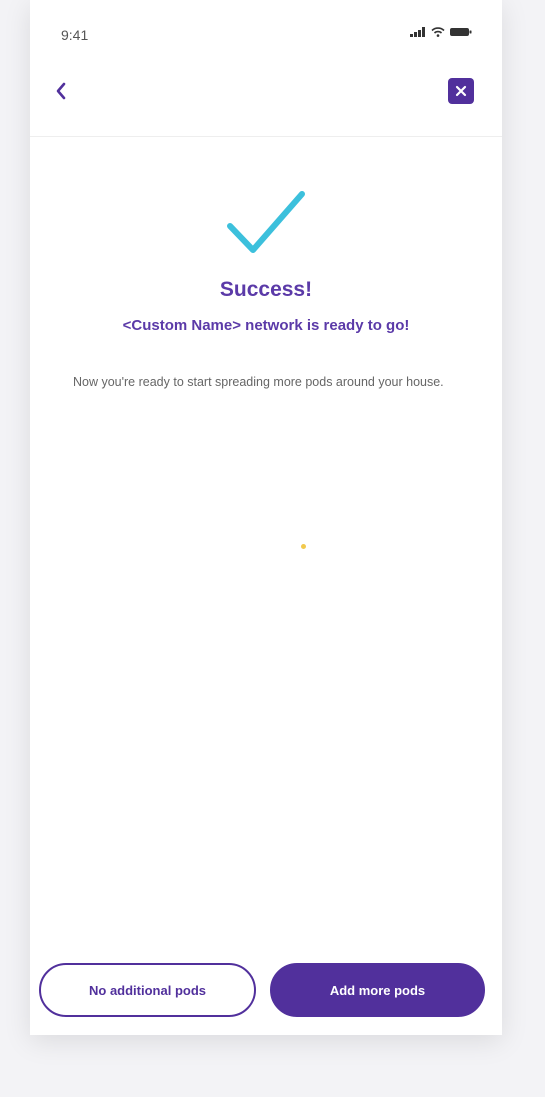 This screenshot has width=545, height=1097. What do you see at coordinates (147, 990) in the screenshot?
I see `no-additional-pods-button: No additional pods` at bounding box center [147, 990].